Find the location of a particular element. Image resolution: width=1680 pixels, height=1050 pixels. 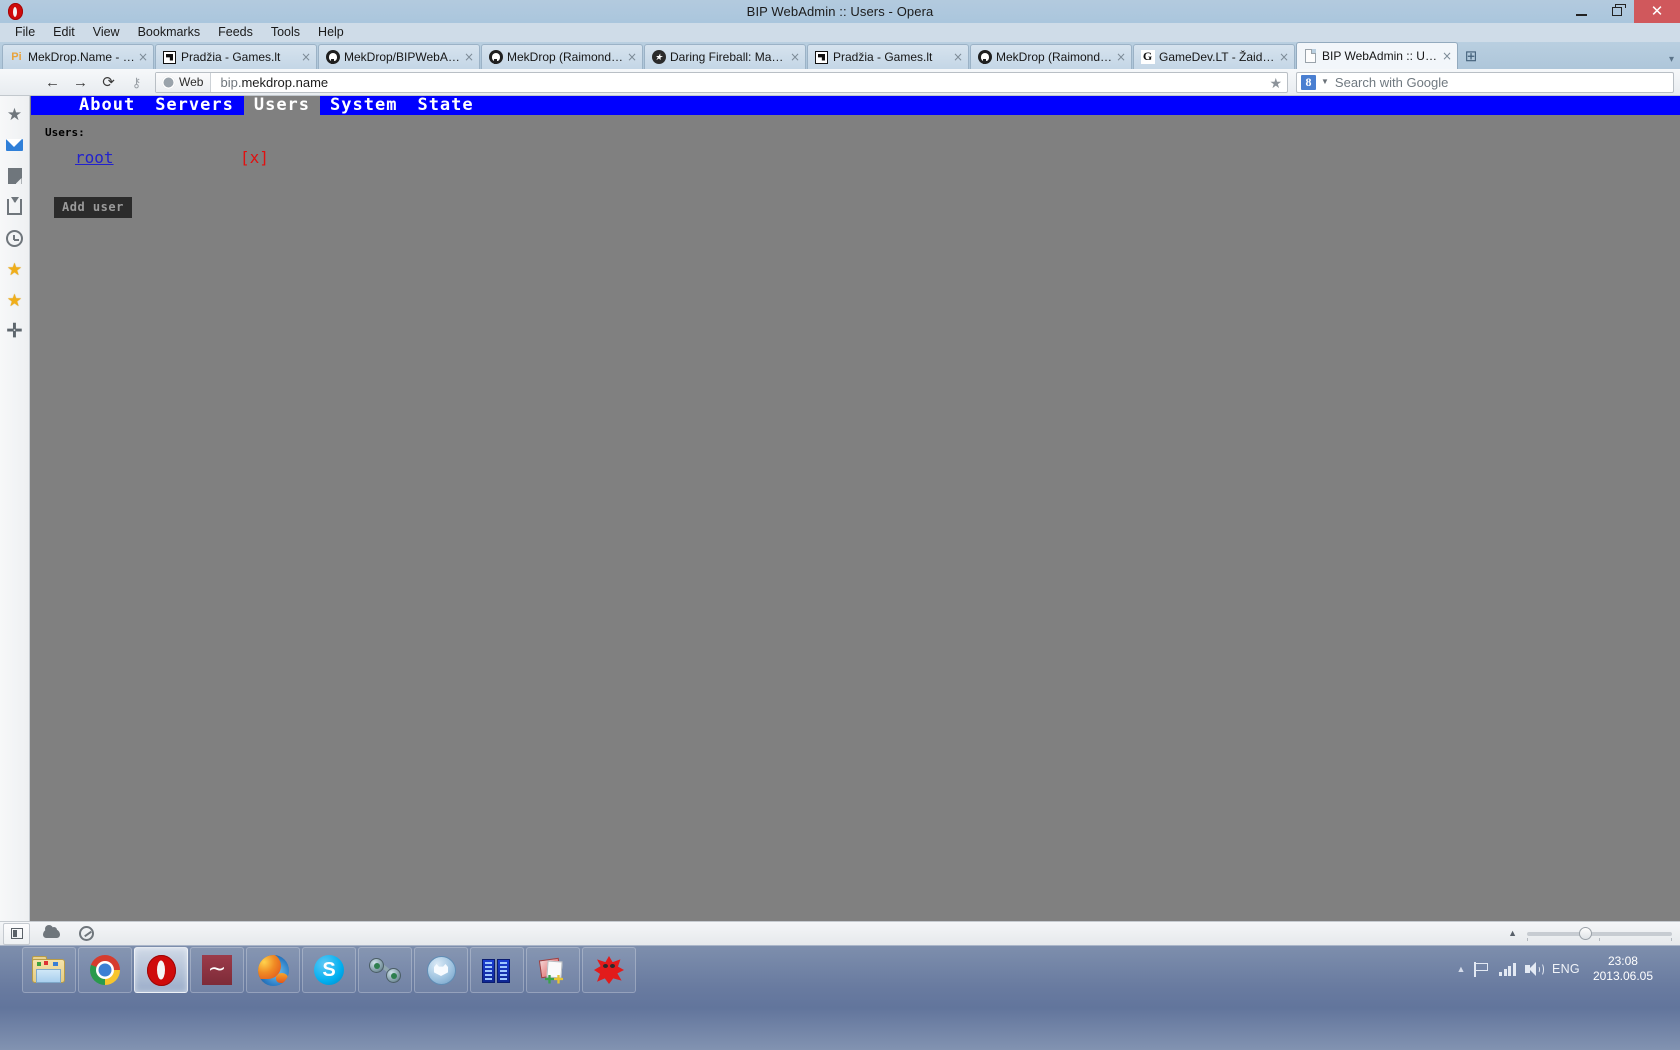

browser-tab: MekDrop/BIPWebAdm... × is located at coordinates (399, 56).